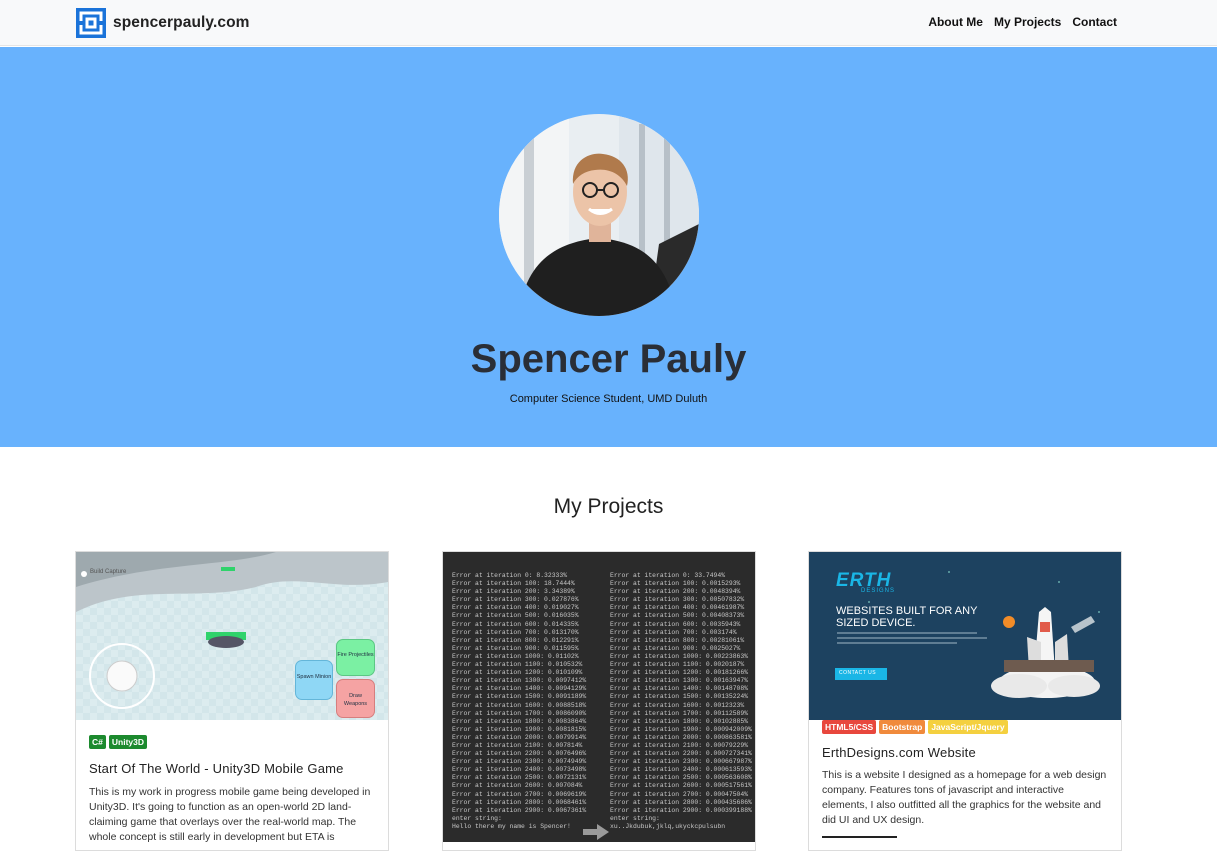  What do you see at coordinates (599, 215) in the screenshot?
I see `profile-photo` at bounding box center [599, 215].